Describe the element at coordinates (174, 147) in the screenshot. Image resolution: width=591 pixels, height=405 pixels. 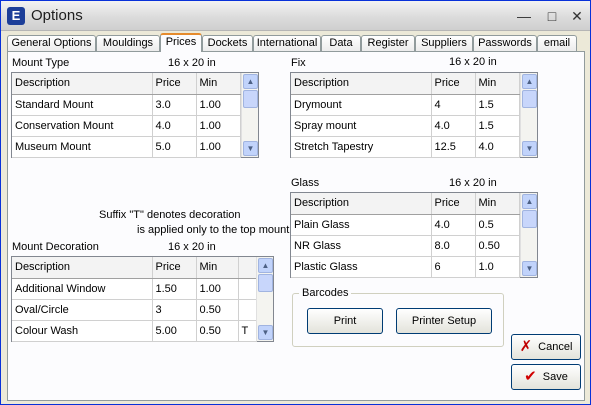
I see `cell-price: 5.0` at that location.